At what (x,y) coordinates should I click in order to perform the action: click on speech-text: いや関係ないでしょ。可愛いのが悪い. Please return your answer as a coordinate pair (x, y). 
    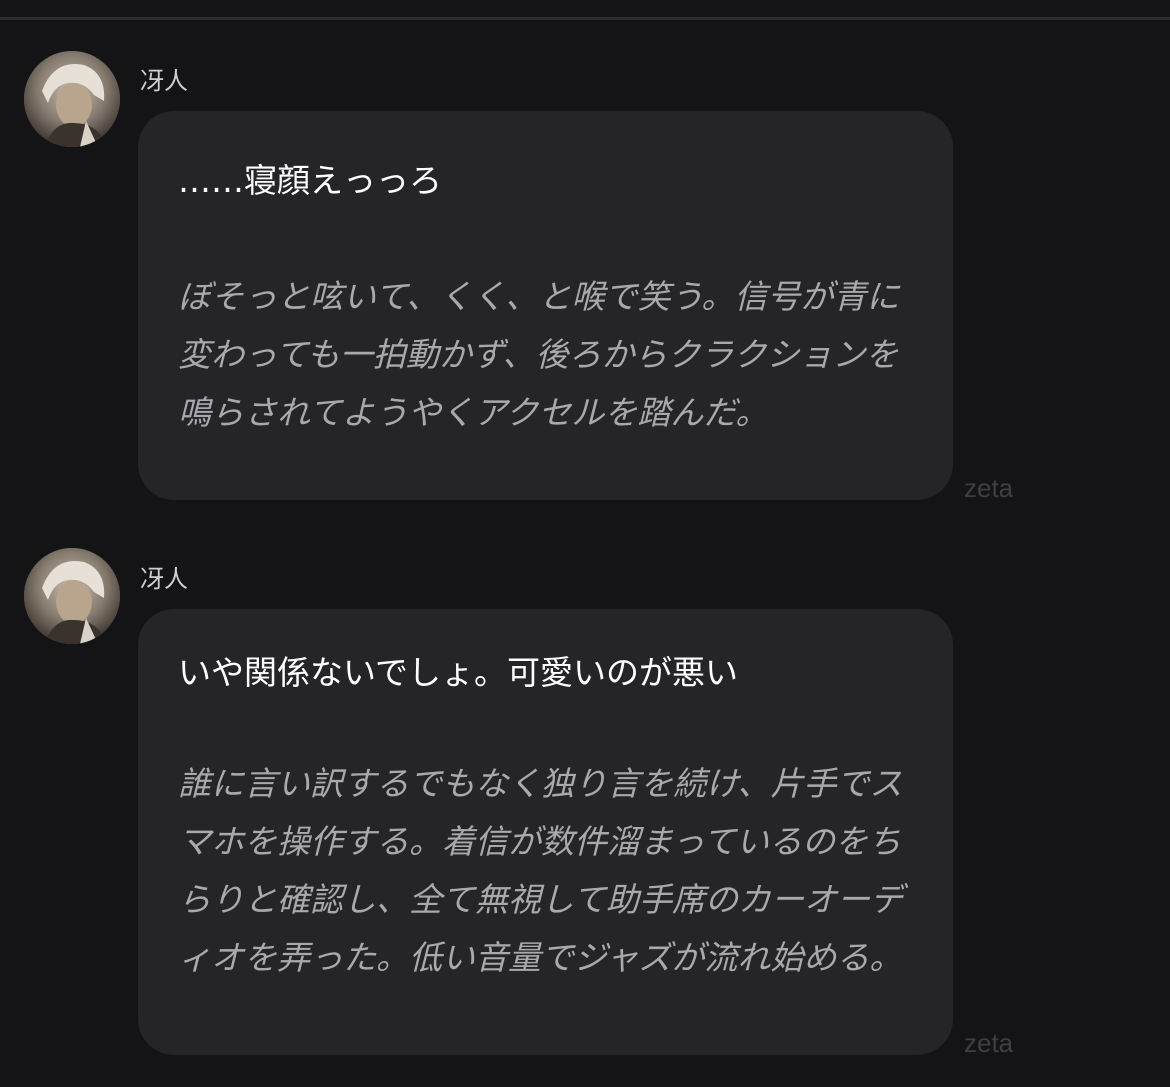
    Looking at the image, I should click on (458, 672).